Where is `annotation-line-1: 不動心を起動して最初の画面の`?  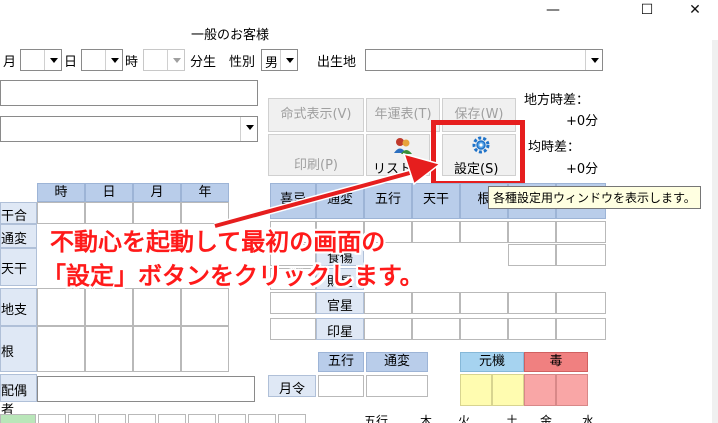 annotation-line-1: 不動心を起動して最初の画面の is located at coordinates (218, 242).